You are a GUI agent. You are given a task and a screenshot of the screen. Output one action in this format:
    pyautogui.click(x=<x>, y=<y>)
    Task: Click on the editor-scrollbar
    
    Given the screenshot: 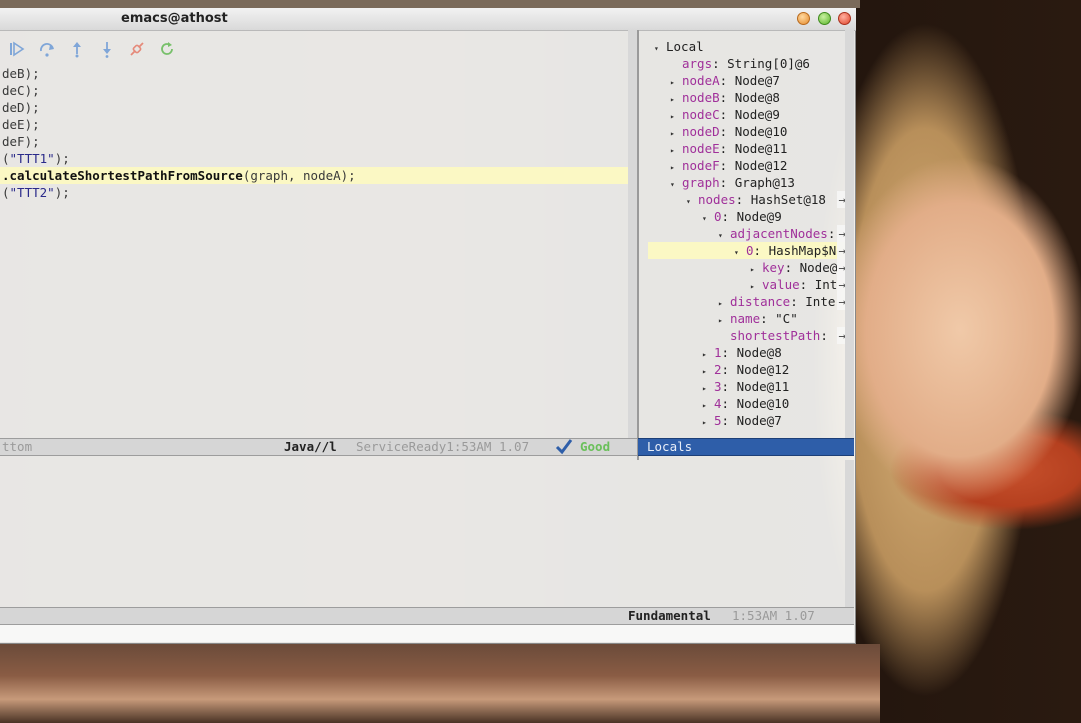 What is the action you would take?
    pyautogui.click(x=632, y=236)
    